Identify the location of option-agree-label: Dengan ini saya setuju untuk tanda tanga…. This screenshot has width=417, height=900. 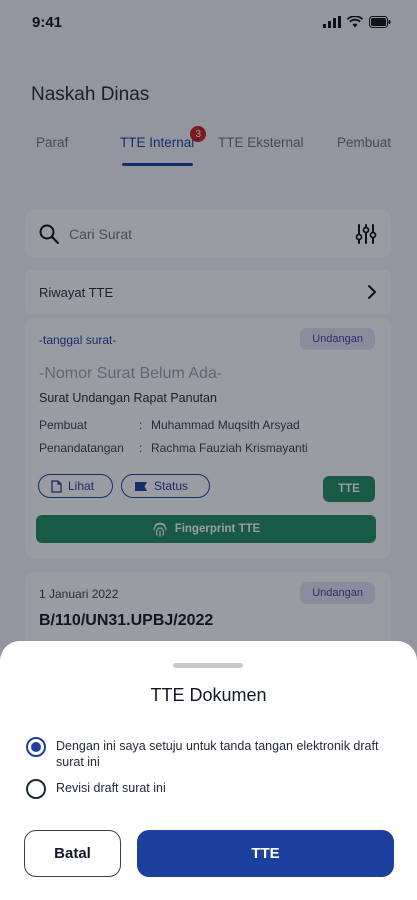
(217, 754).